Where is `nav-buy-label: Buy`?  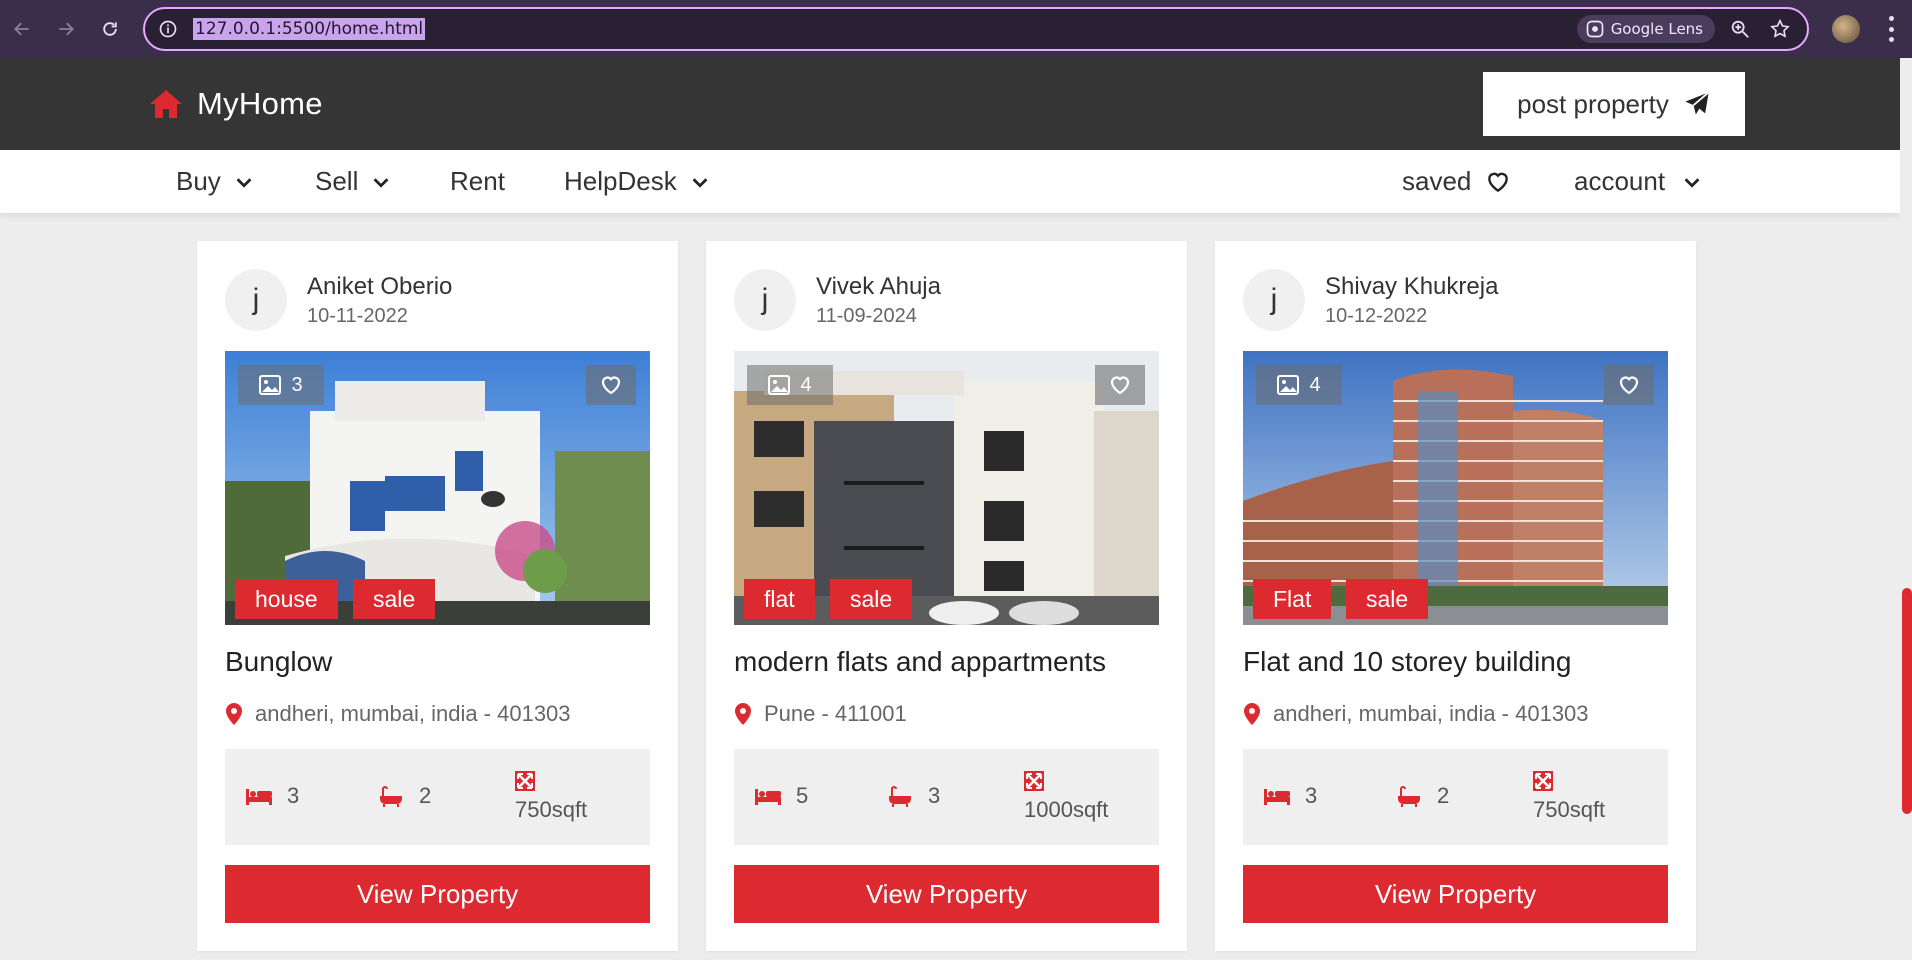
nav-buy-label: Buy is located at coordinates (198, 181).